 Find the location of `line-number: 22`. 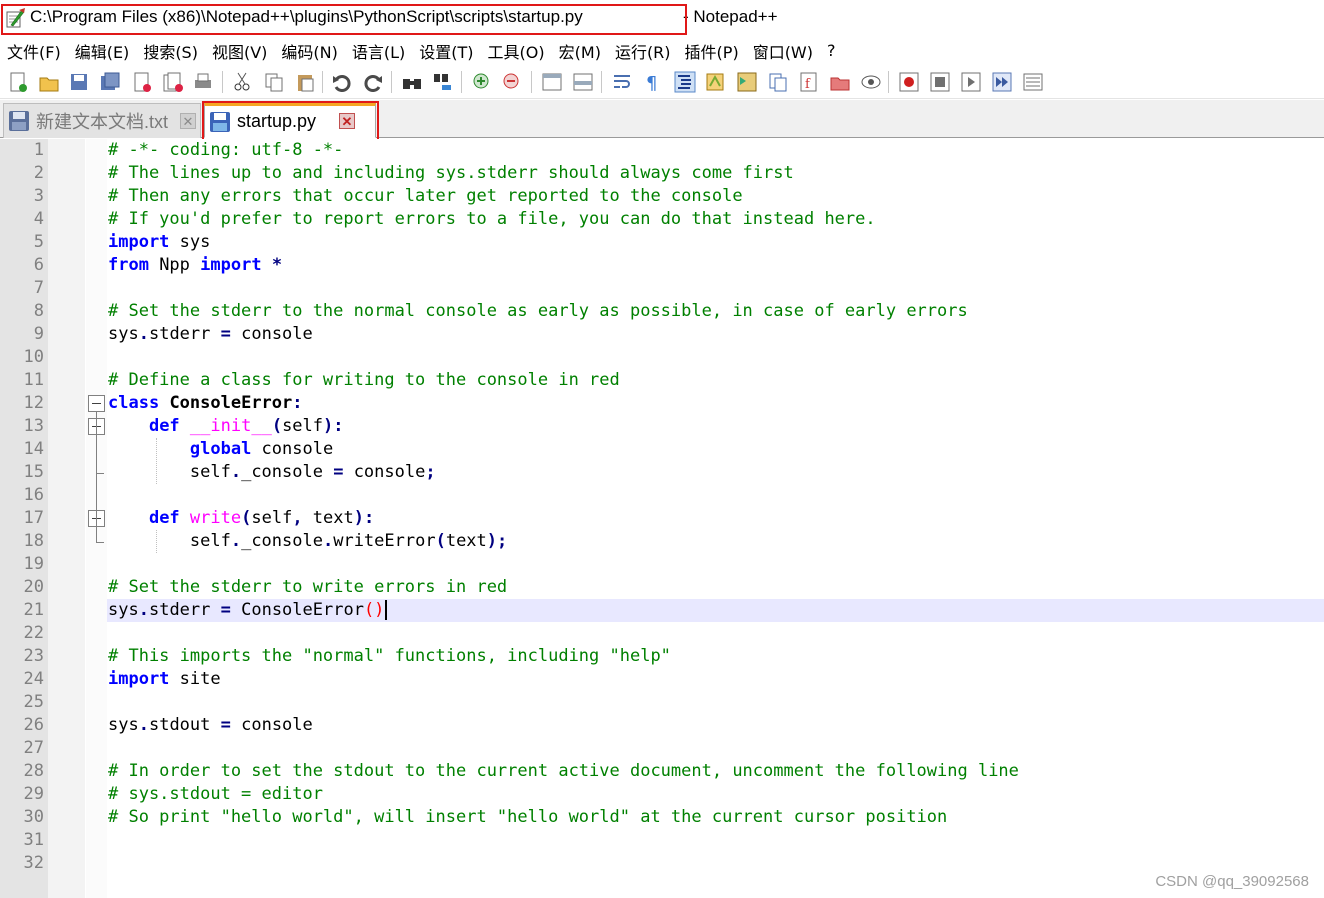

line-number: 22 is located at coordinates (33, 633).